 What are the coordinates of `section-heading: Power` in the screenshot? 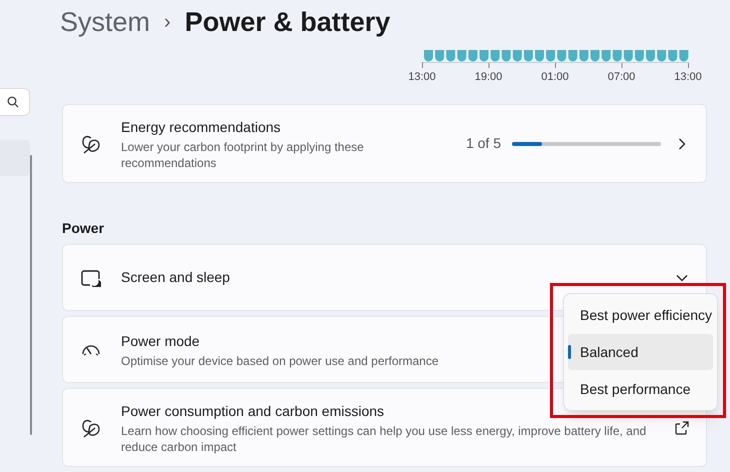 It's located at (83, 228).